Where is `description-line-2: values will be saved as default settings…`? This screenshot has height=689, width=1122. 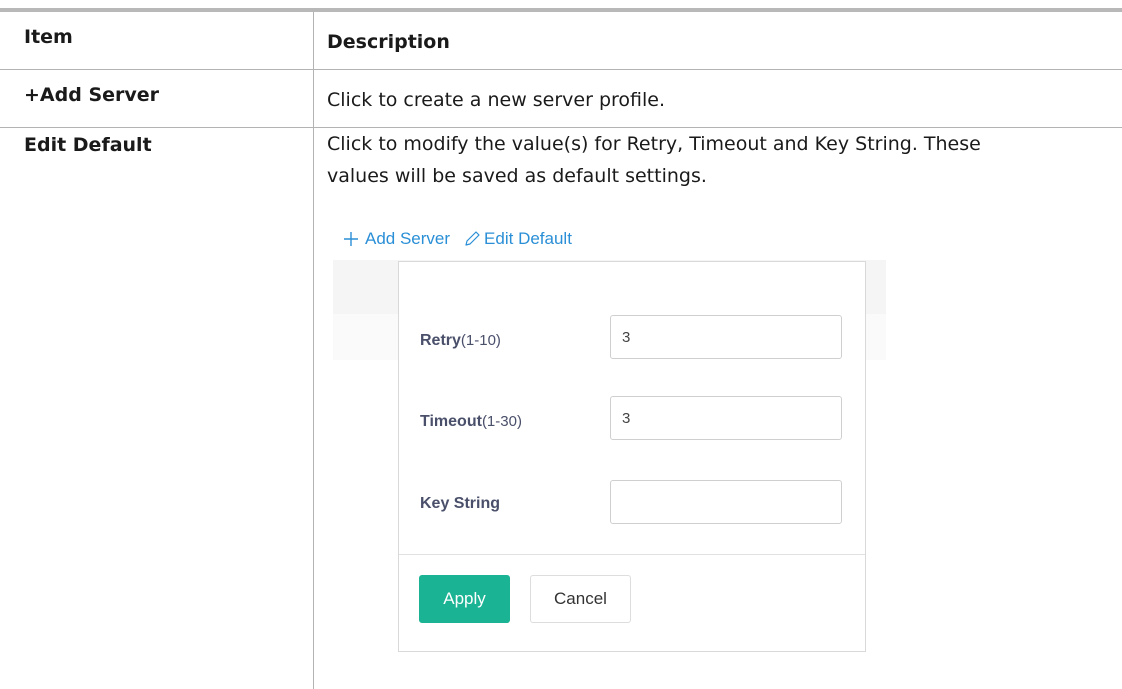
description-line-2: values will be saved as default settings… is located at coordinates (517, 176).